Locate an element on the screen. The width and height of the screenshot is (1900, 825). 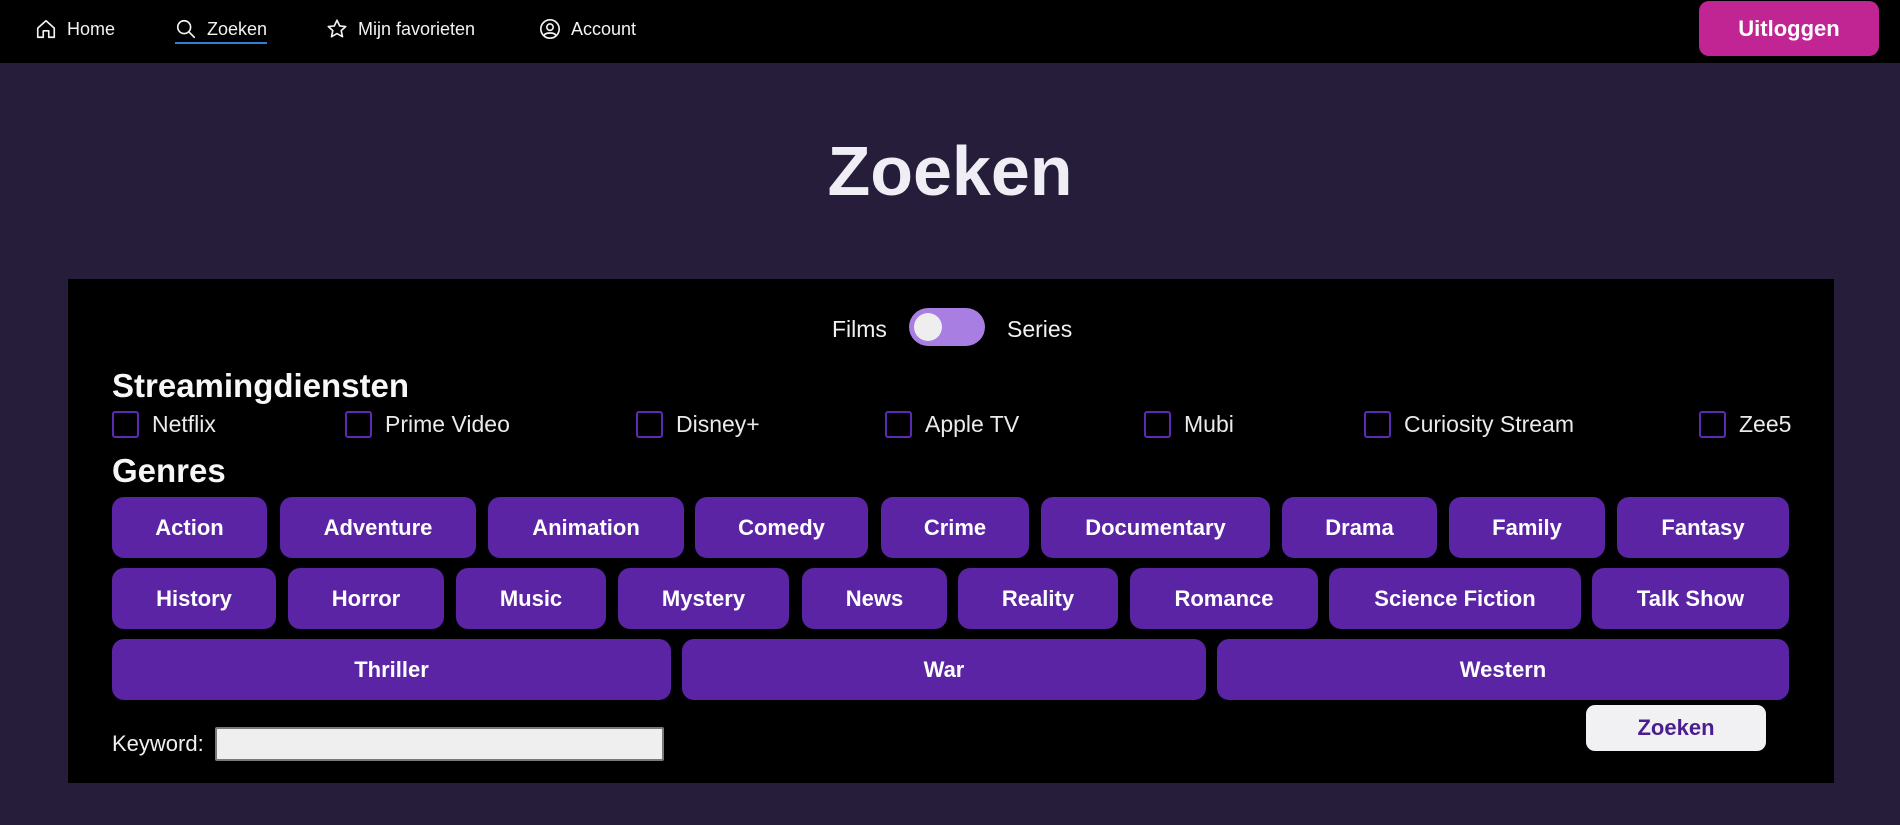
nav-favorites: Mijn favorieten is located at coordinates (400, 29).